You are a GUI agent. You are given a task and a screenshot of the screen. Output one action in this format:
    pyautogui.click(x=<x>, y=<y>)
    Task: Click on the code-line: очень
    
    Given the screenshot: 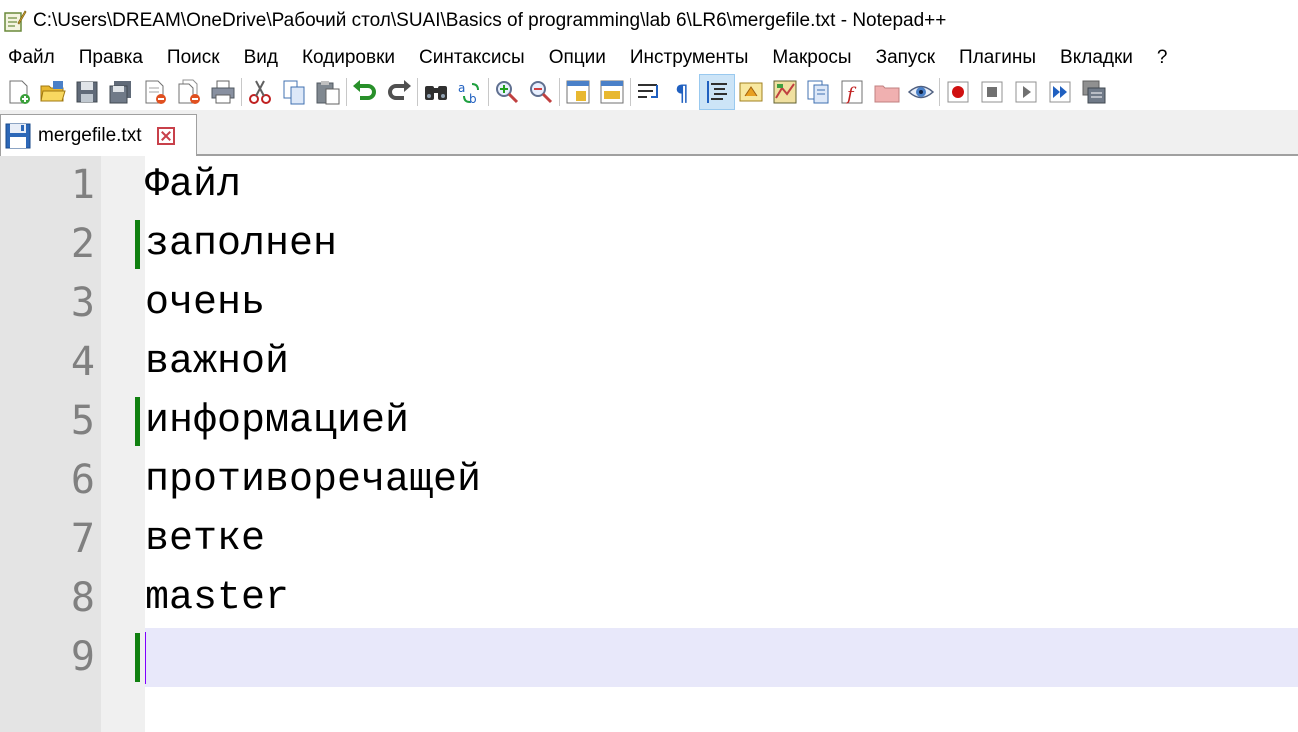 What is the action you would take?
    pyautogui.click(x=205, y=303)
    